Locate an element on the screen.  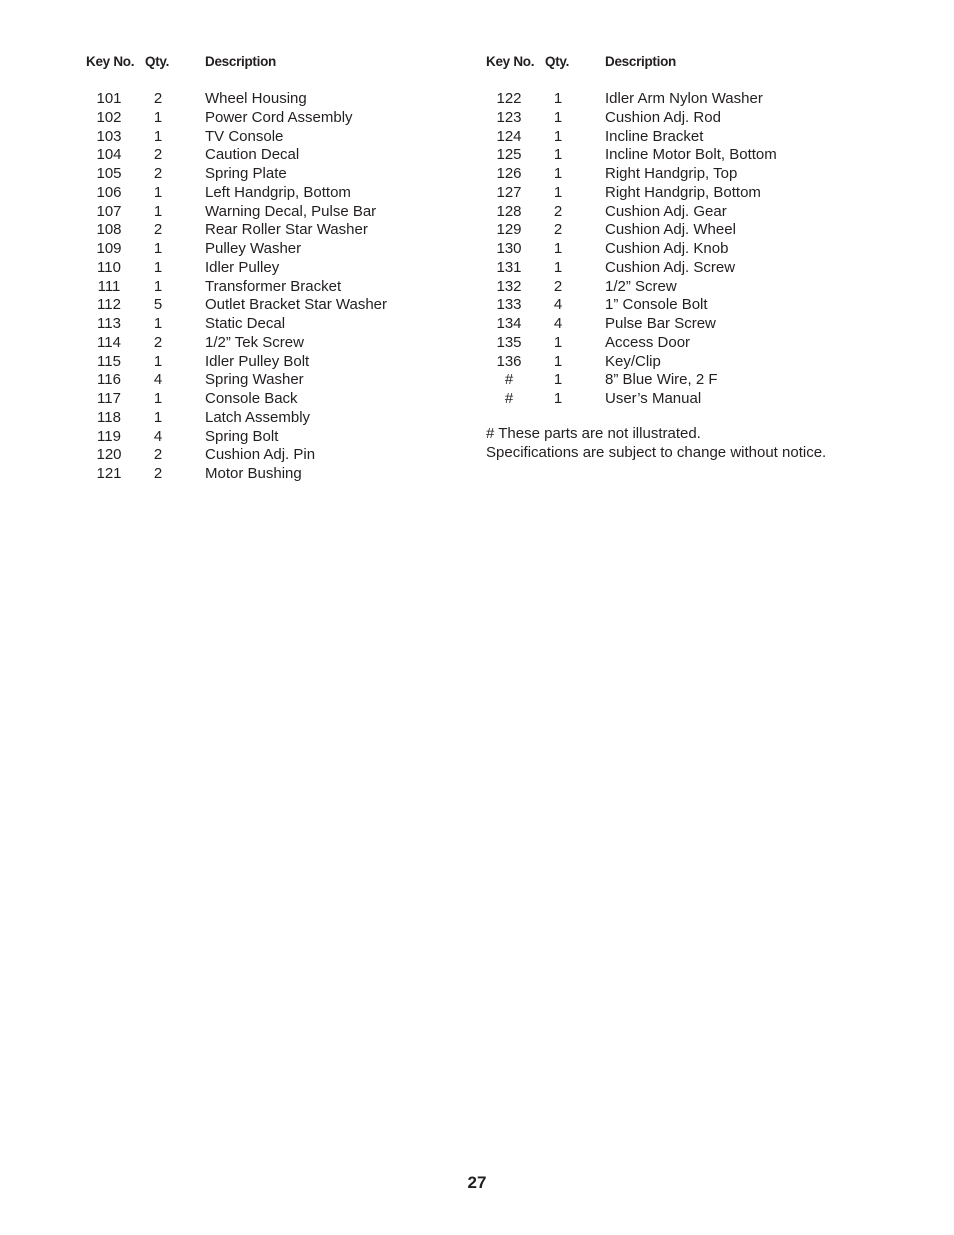
part-description: Right Handgrip, Top is located at coordinates (671, 173).